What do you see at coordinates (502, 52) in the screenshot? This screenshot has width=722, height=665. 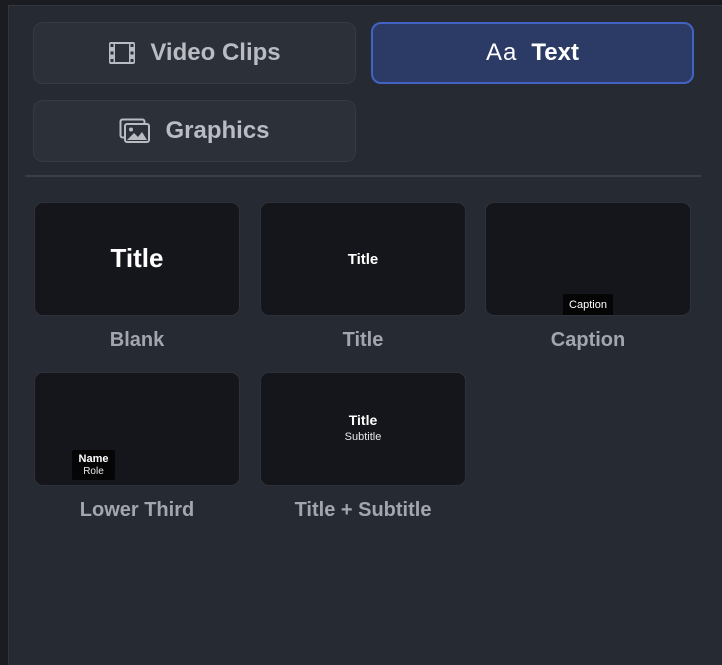 I see `text-aa-icon: Aa` at bounding box center [502, 52].